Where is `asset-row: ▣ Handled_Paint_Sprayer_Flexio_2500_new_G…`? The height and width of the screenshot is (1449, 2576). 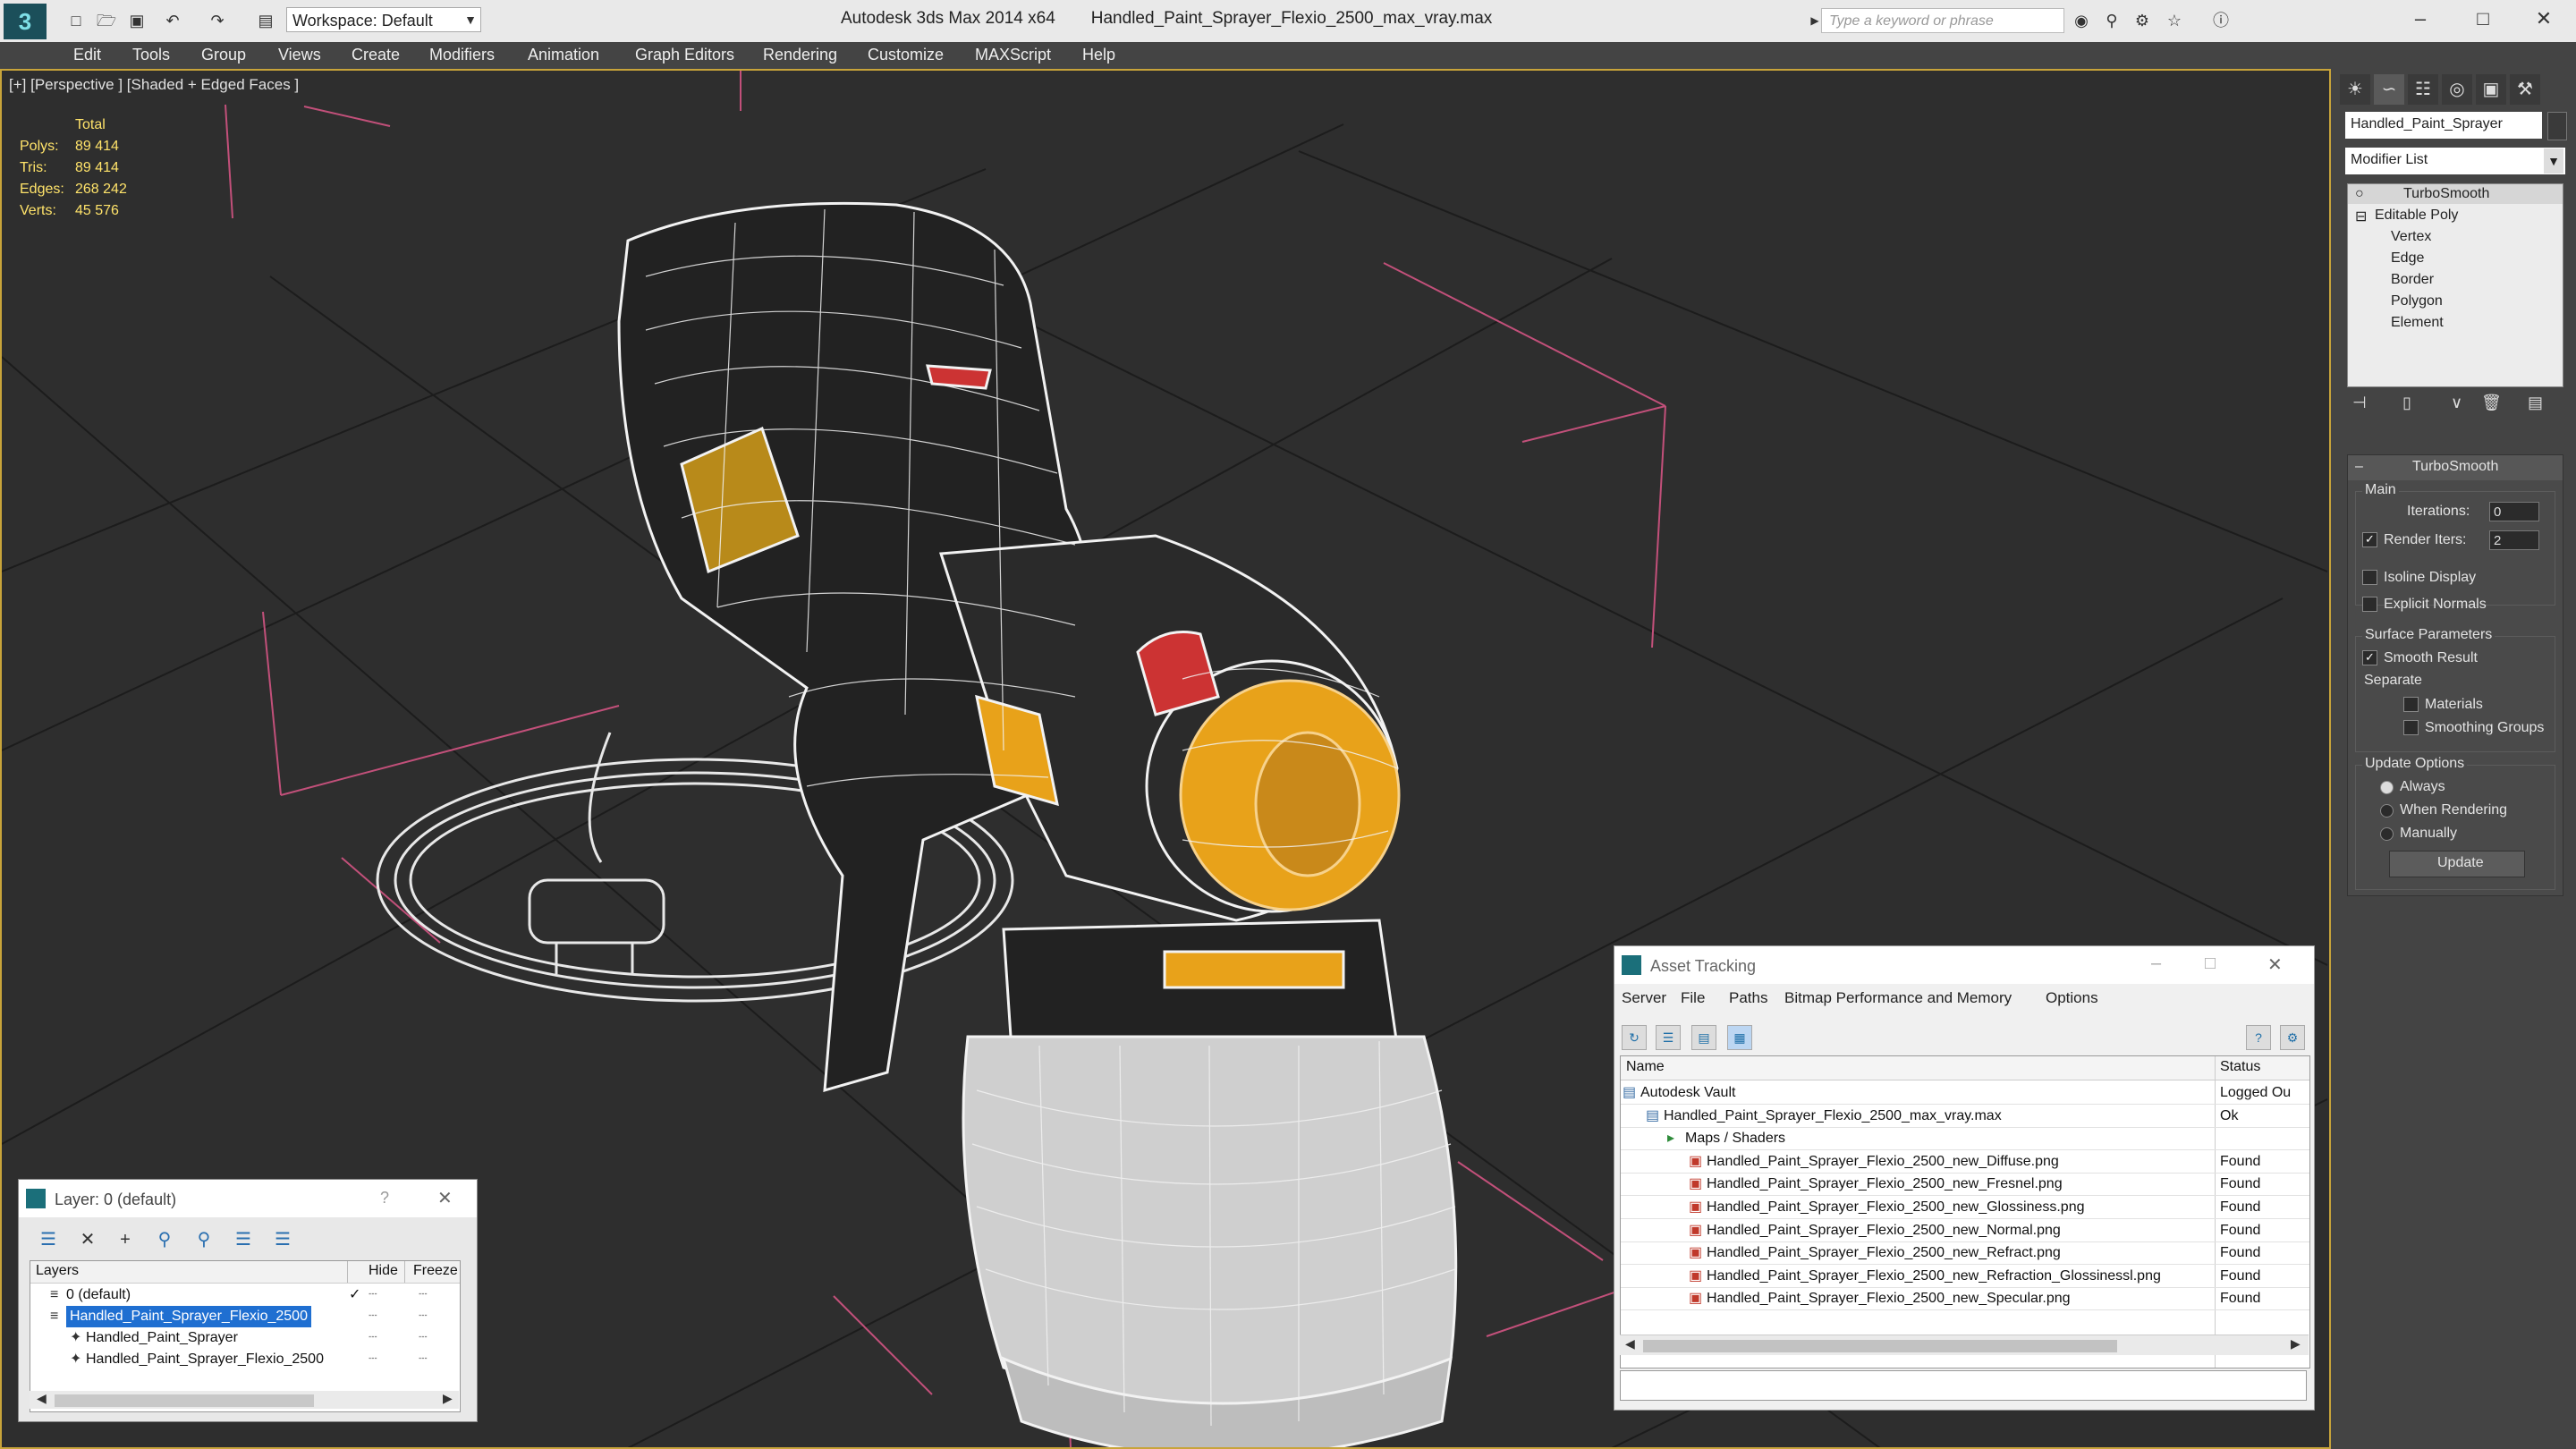 asset-row: ▣ Handled_Paint_Sprayer_Flexio_2500_new_G… is located at coordinates (1965, 1207).